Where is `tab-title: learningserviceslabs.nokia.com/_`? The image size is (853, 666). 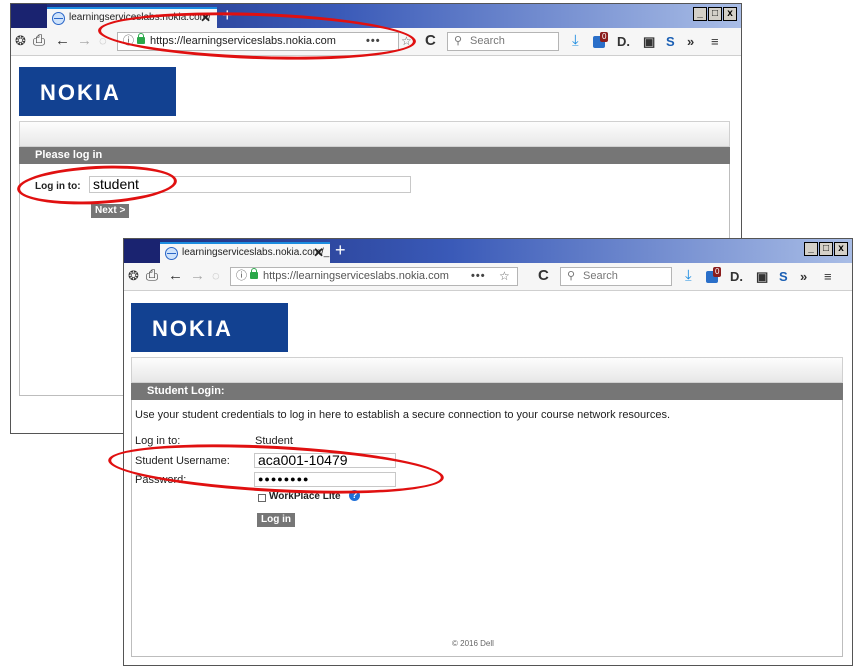 tab-title: learningserviceslabs.nokia.com/_ is located at coordinates (256, 252).